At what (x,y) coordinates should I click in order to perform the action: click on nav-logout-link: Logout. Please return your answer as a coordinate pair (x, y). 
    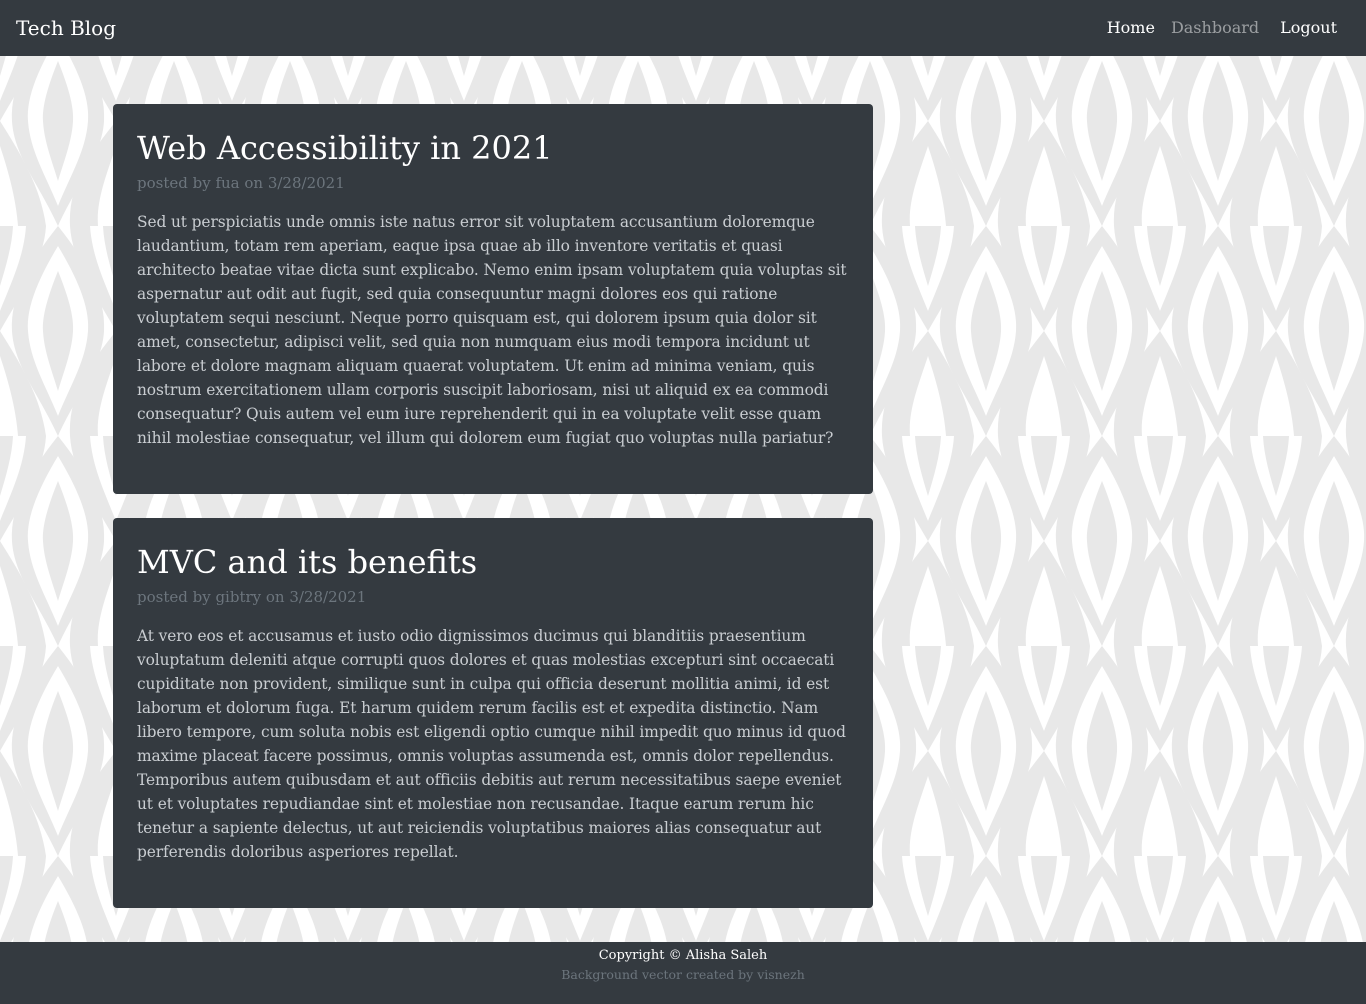
    Looking at the image, I should click on (1308, 28).